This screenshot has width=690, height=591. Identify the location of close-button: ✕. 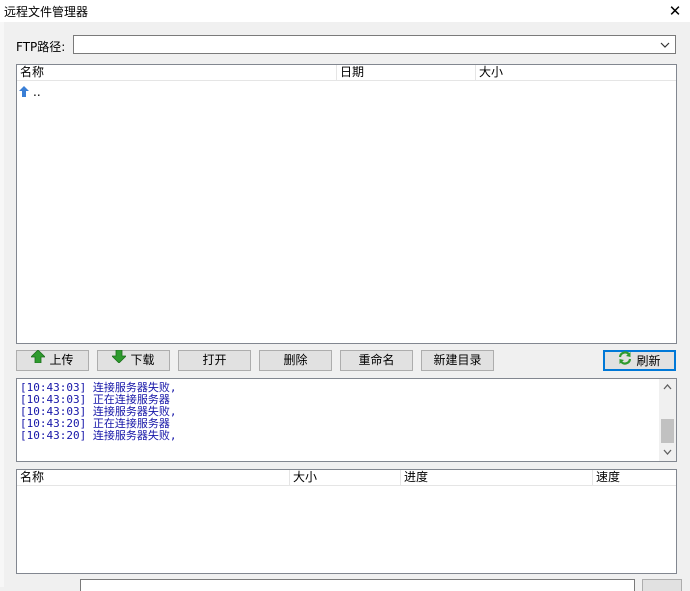
(675, 11).